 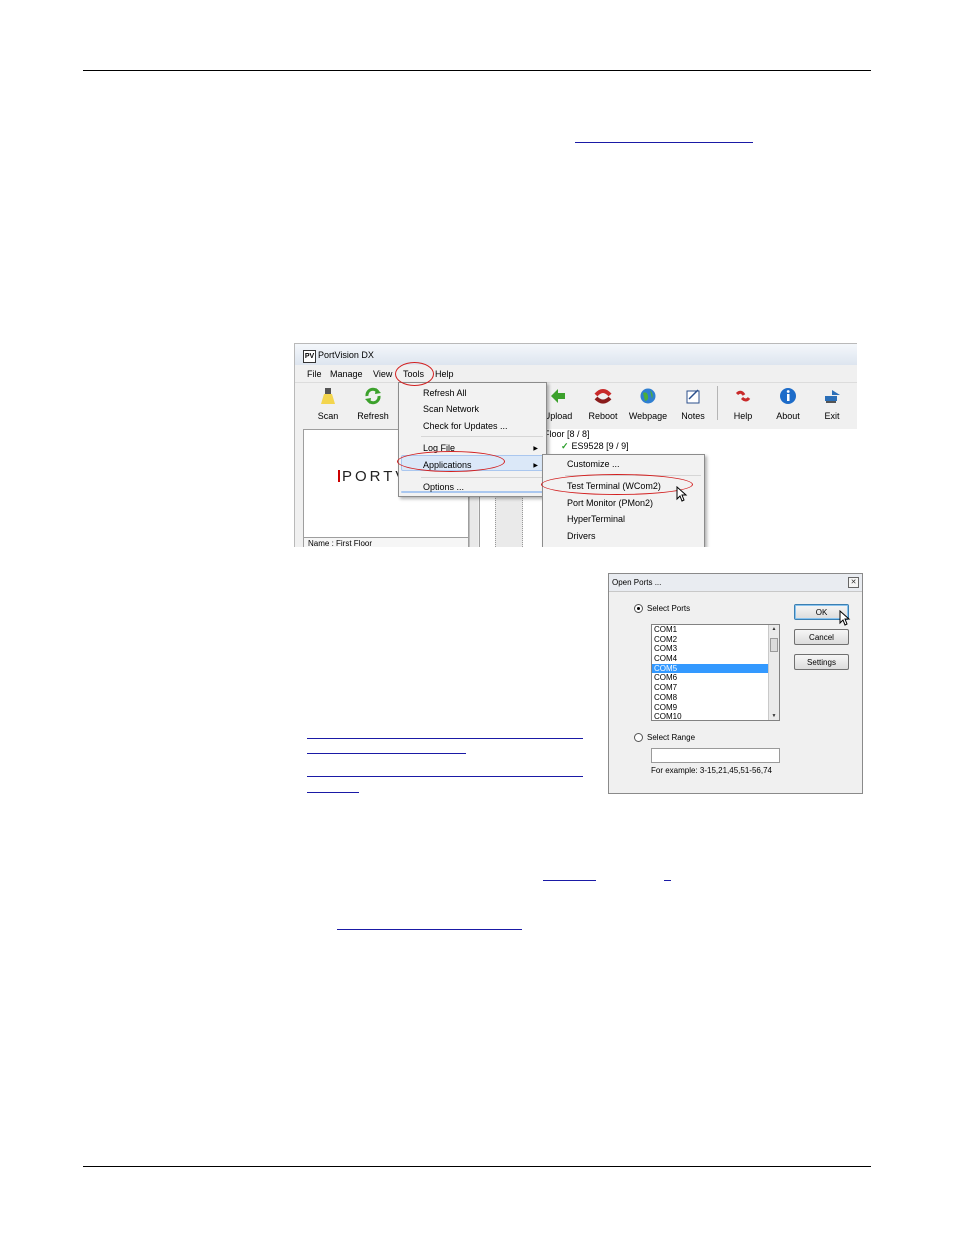 I want to click on dialog-title-bar: Open Ports ... ✕, so click(x=735, y=583).